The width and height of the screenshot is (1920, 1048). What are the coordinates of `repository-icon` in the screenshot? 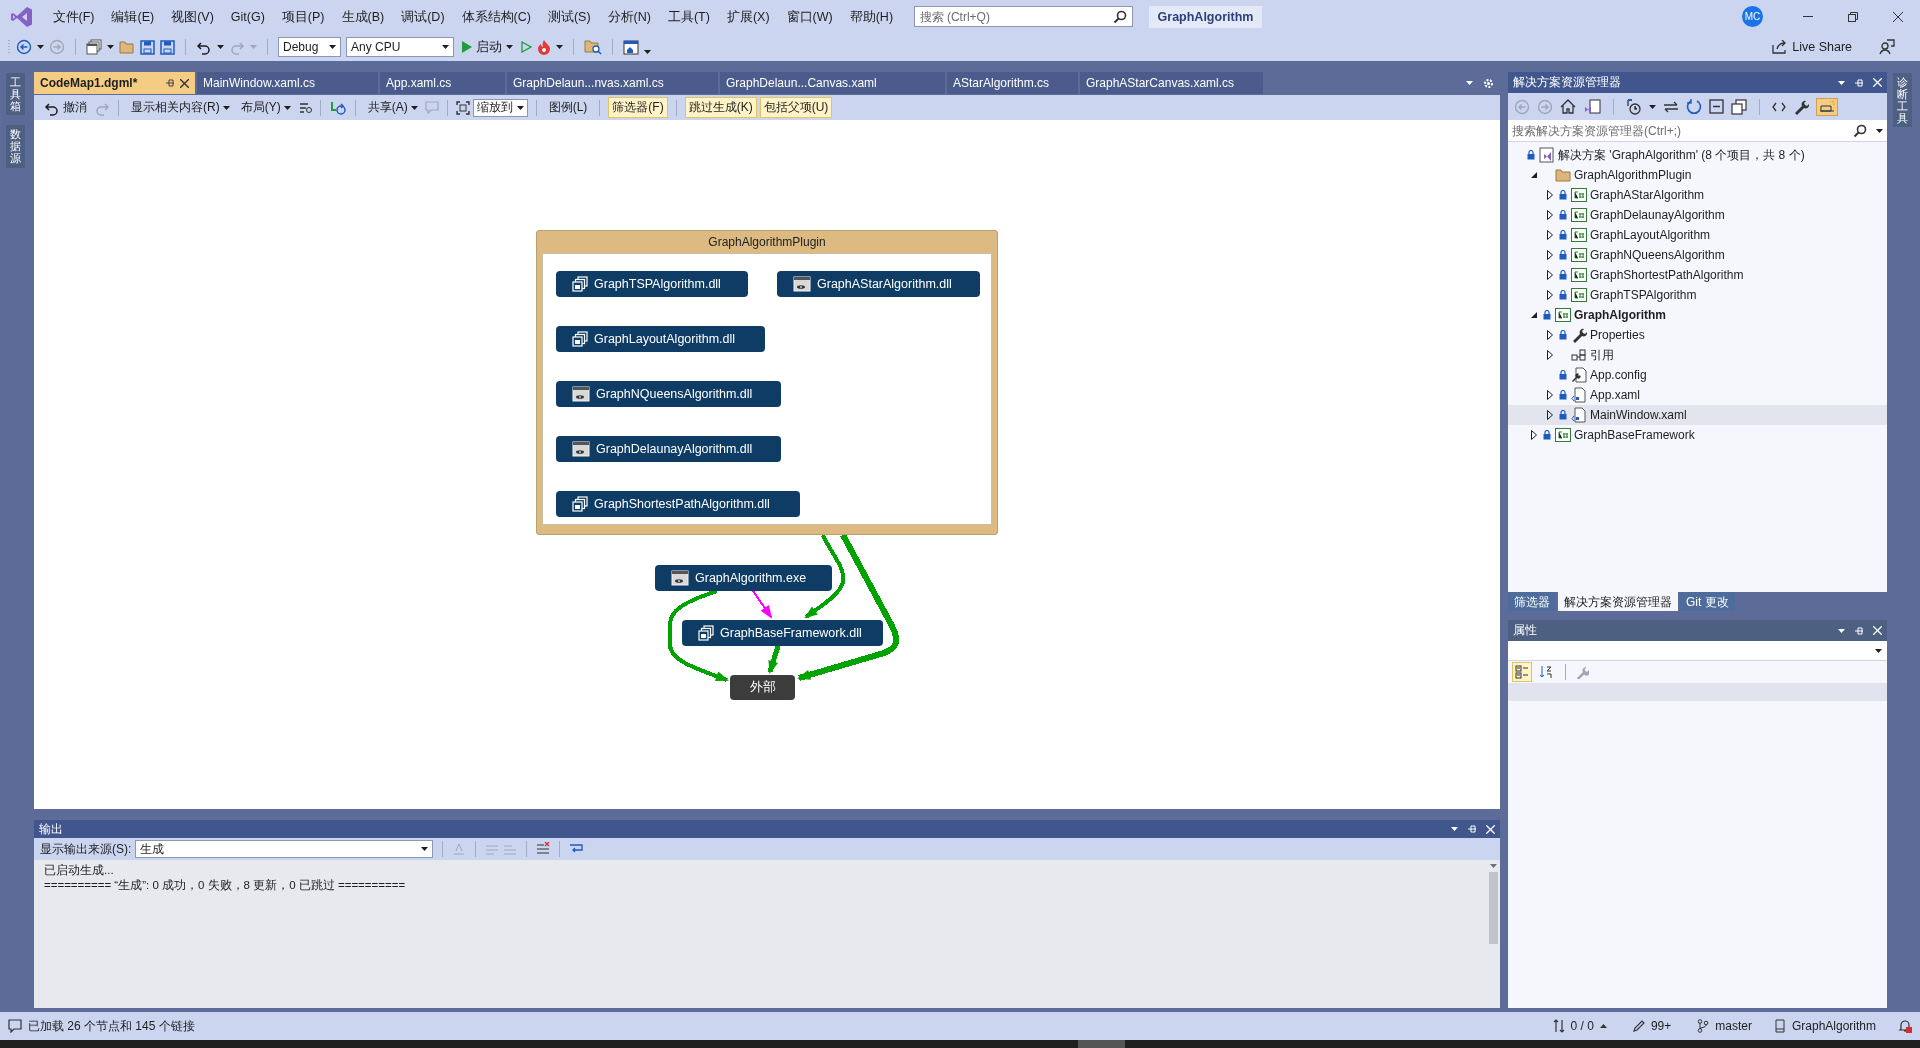 It's located at (1779, 1026).